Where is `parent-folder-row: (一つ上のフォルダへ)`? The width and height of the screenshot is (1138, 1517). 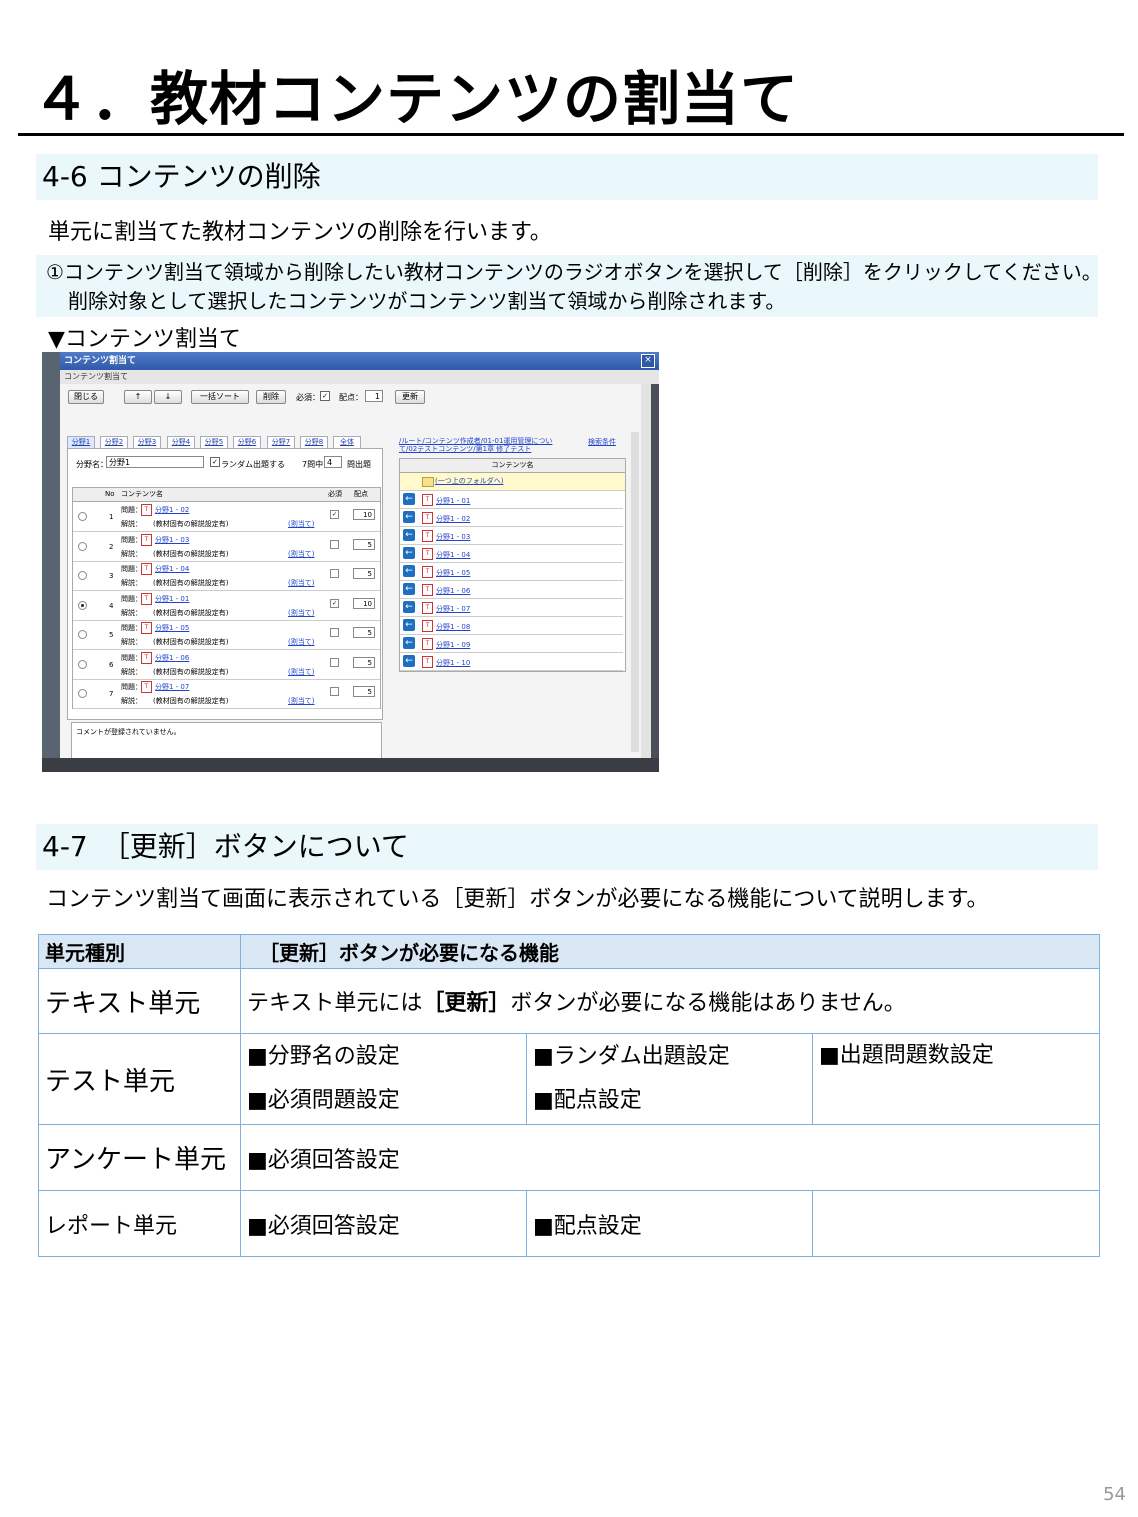 parent-folder-row: (一つ上のフォルダへ) is located at coordinates (512, 482).